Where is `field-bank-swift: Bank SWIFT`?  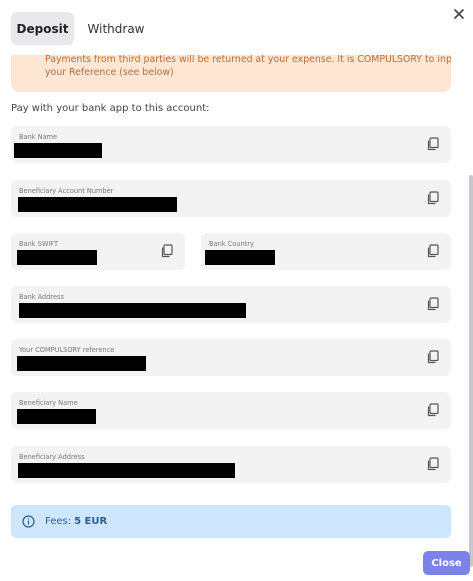 field-bank-swift: Bank SWIFT is located at coordinates (98, 251).